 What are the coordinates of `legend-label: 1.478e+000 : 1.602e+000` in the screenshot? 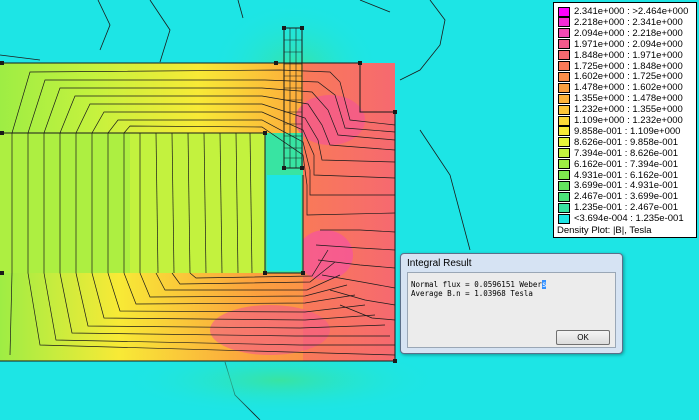 It's located at (628, 88).